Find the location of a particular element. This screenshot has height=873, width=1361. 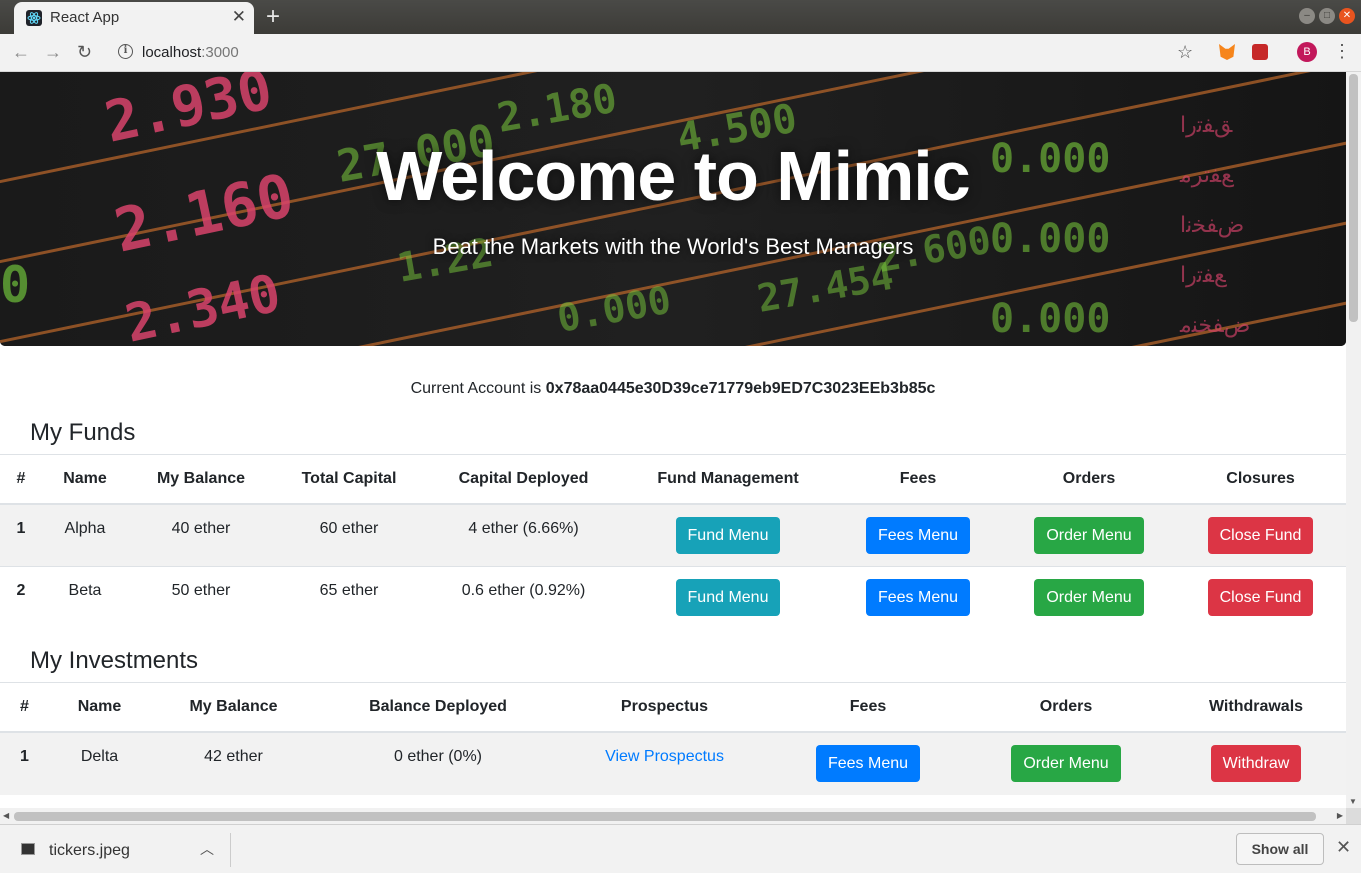

back-arrow-icon: ← is located at coordinates (21, 52).